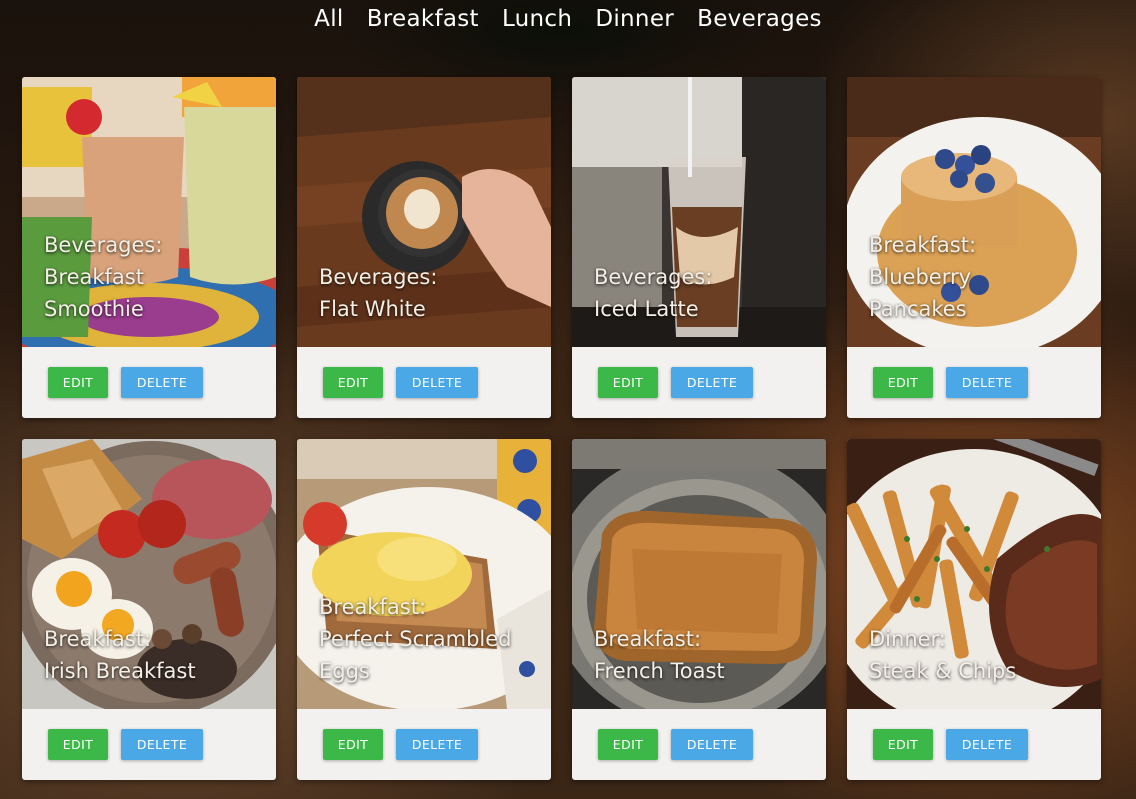  I want to click on recipe-card: Dinner: Steak & Chips EDIT DELETE, so click(974, 609).